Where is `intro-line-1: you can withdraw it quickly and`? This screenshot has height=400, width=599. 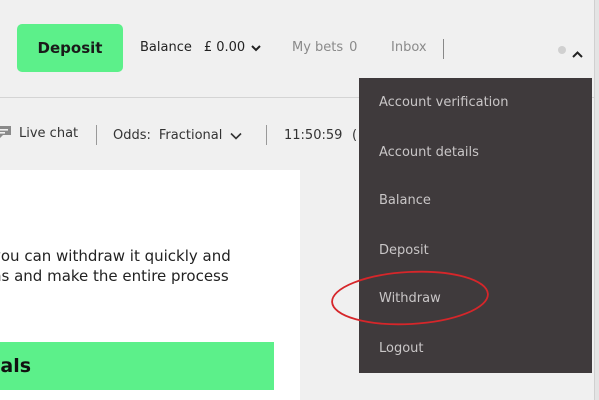 intro-line-1: you can withdraw it quickly and is located at coordinates (115, 256).